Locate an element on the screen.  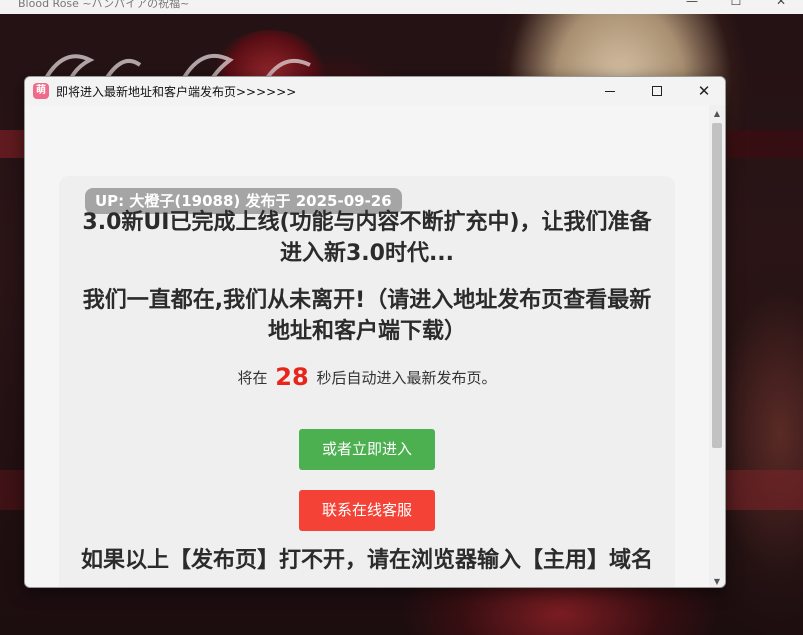
close-button: ✕ is located at coordinates (703, 91).